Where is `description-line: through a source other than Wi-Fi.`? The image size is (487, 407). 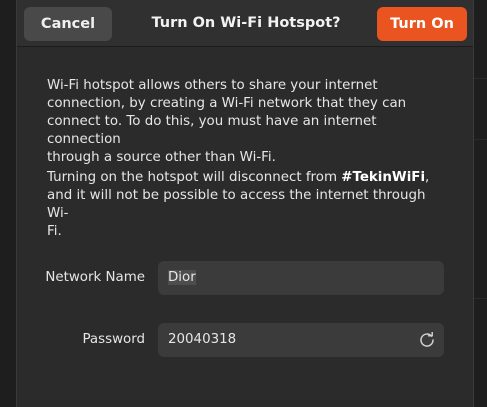
description-line: through a source other than Wi-Fi. is located at coordinates (161, 157).